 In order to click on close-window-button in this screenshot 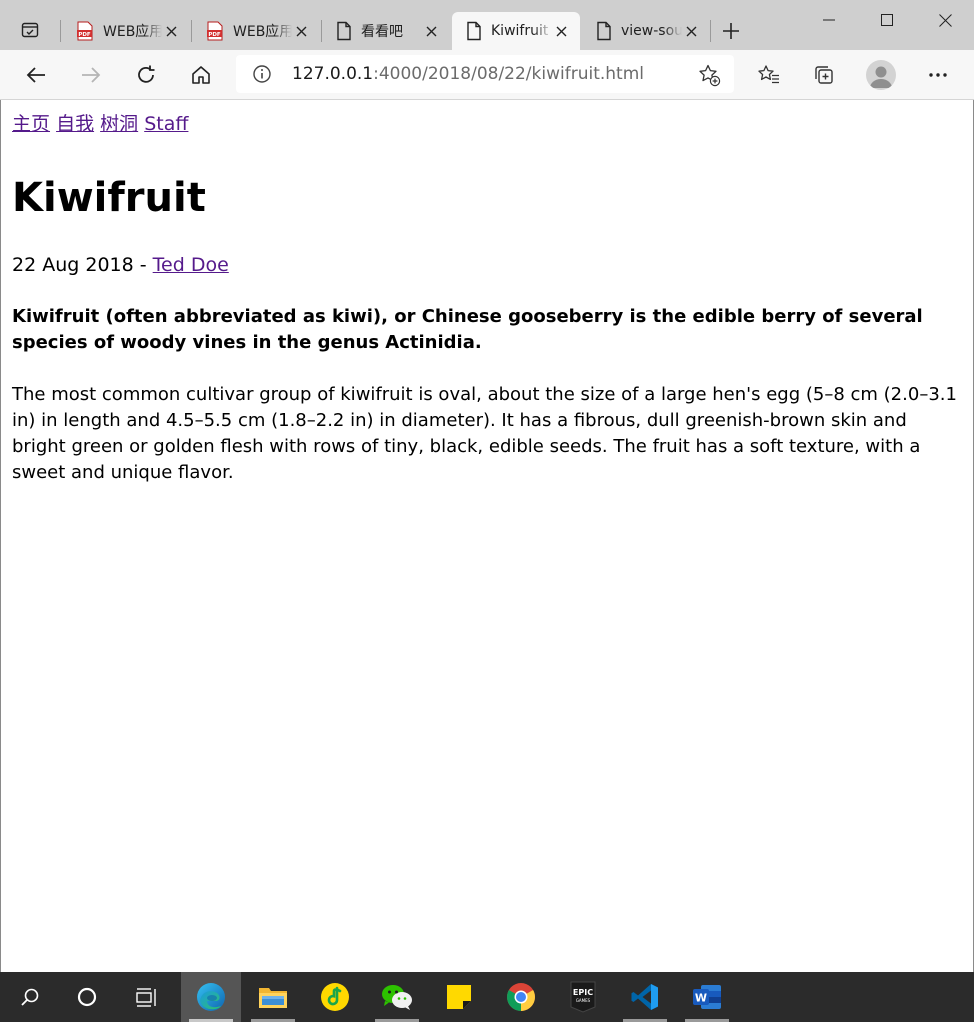, I will do `click(945, 20)`.